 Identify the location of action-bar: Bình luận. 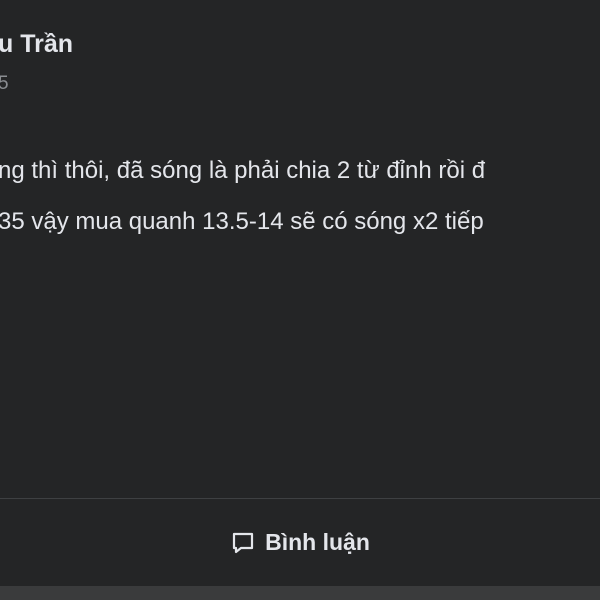
(300, 542).